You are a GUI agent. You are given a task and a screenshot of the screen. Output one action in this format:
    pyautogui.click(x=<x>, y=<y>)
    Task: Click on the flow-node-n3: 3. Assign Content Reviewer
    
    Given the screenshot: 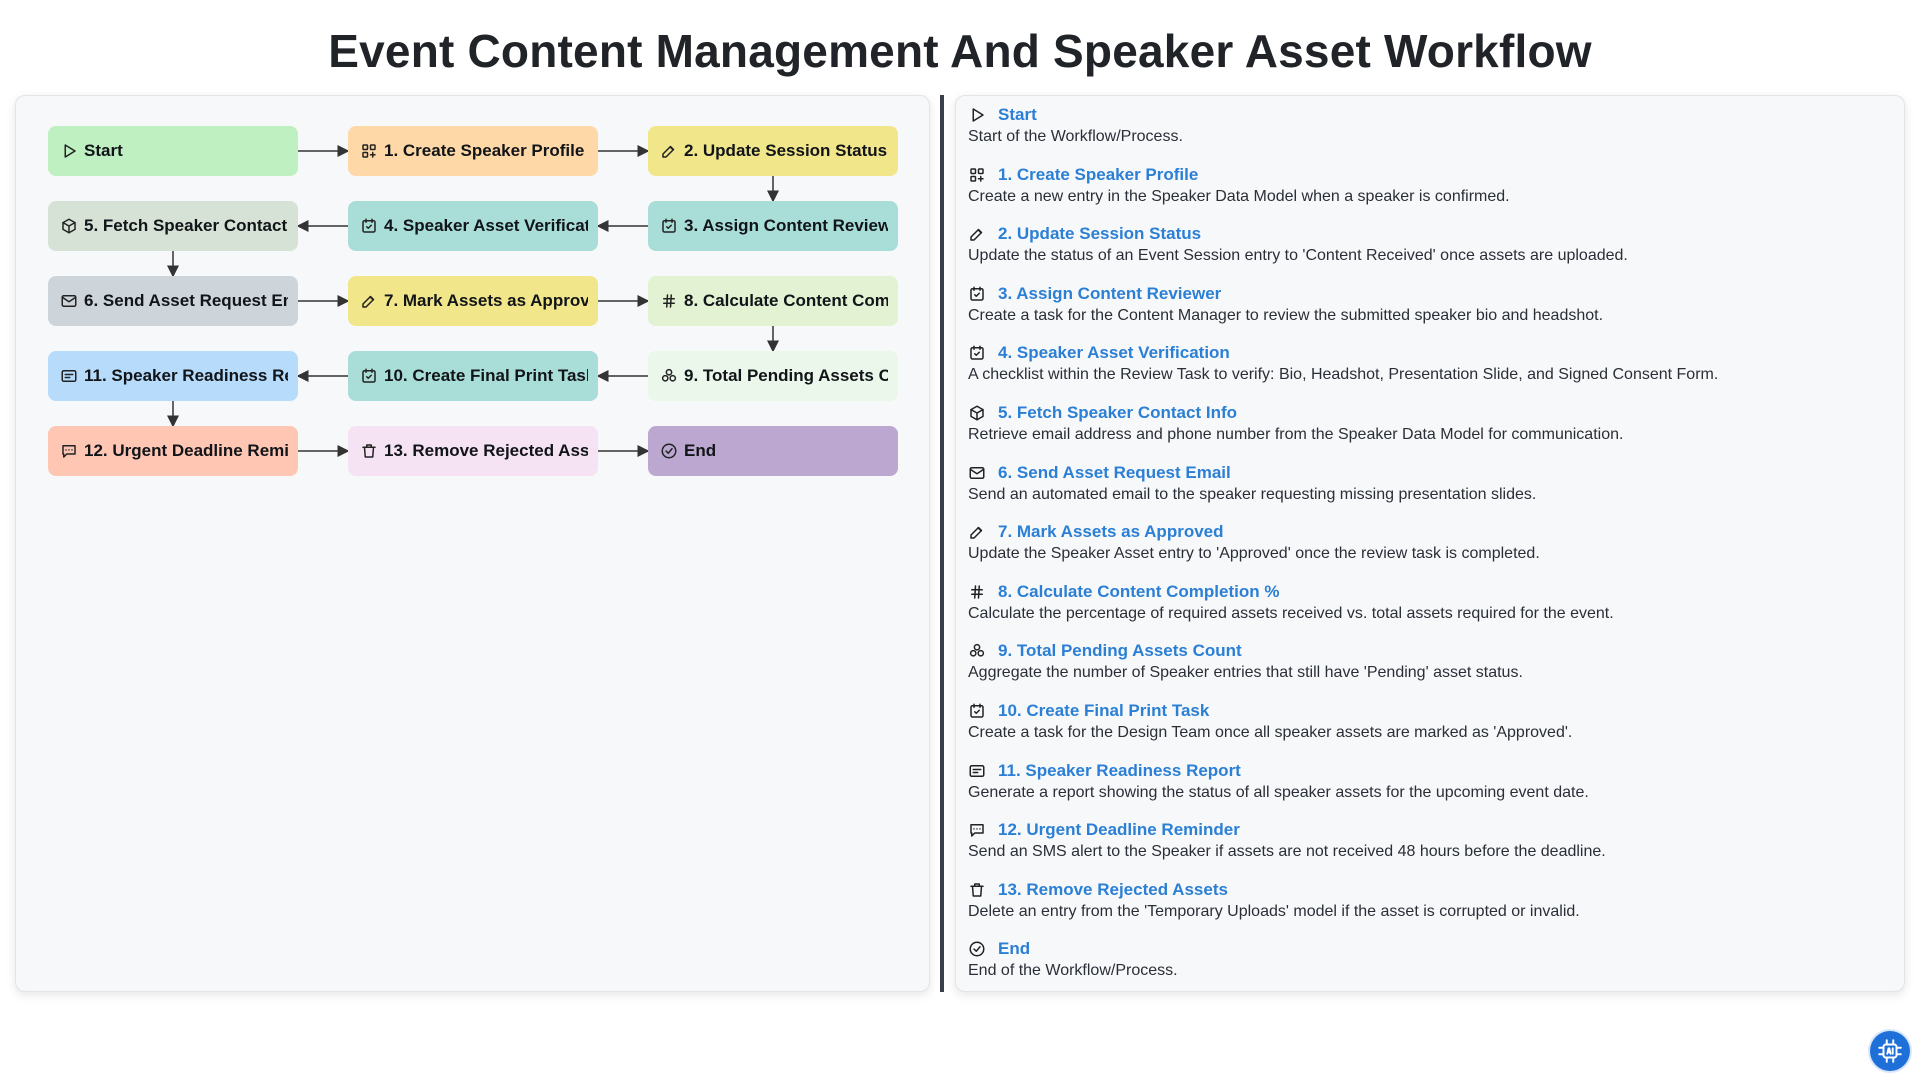 What is the action you would take?
    pyautogui.click(x=773, y=226)
    